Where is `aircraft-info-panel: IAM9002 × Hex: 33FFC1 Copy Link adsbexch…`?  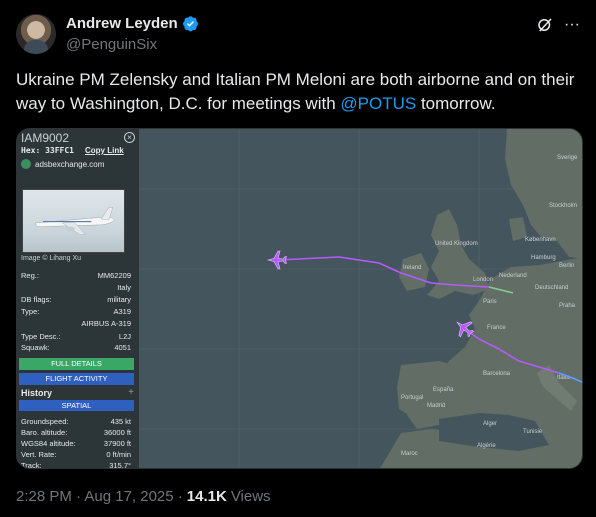 aircraft-info-panel: IAM9002 × Hex: 33FFC1 Copy Link adsbexch… is located at coordinates (78, 299).